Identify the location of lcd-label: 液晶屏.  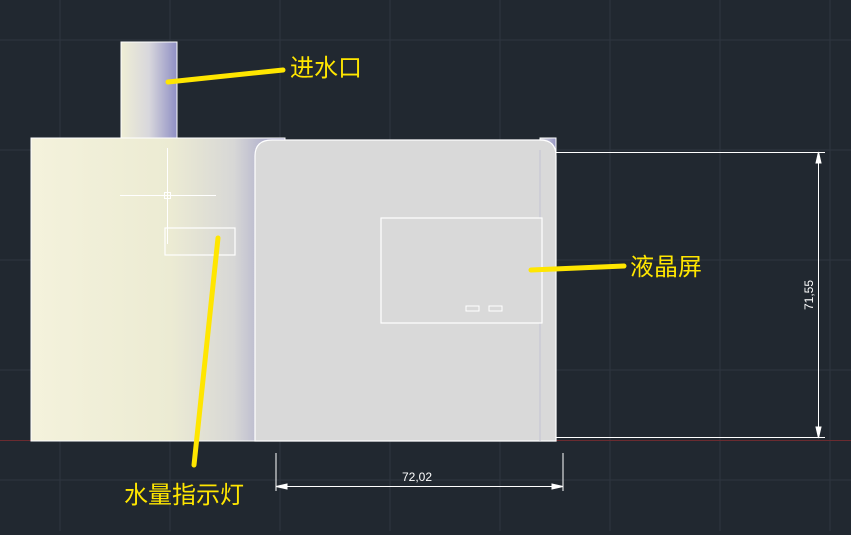
(666, 267).